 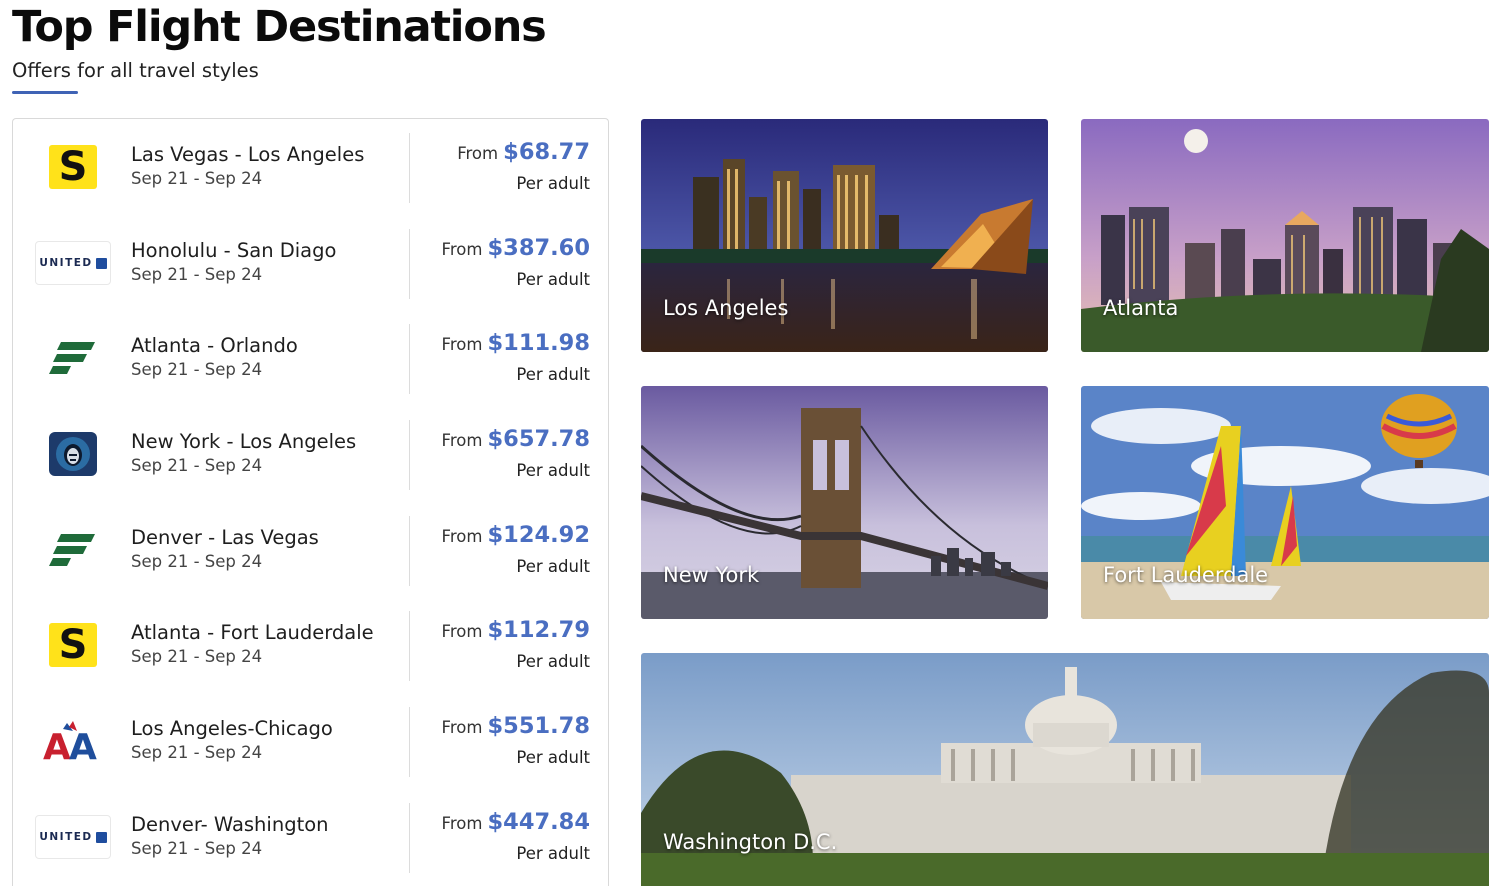 What do you see at coordinates (234, 250) in the screenshot?
I see `offer-route: Honolulu - San Diago` at bounding box center [234, 250].